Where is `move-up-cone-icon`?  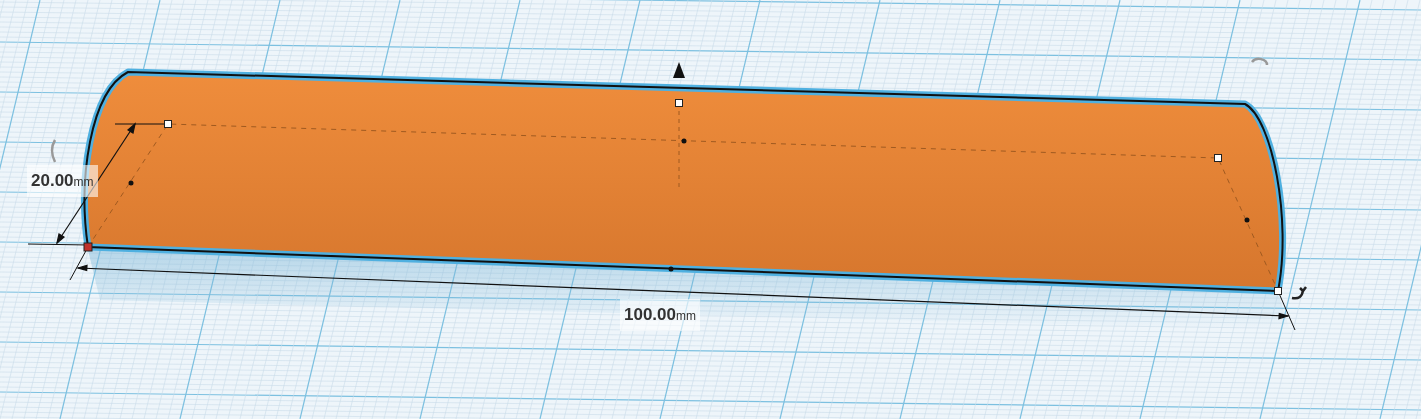
move-up-cone-icon is located at coordinates (679, 70).